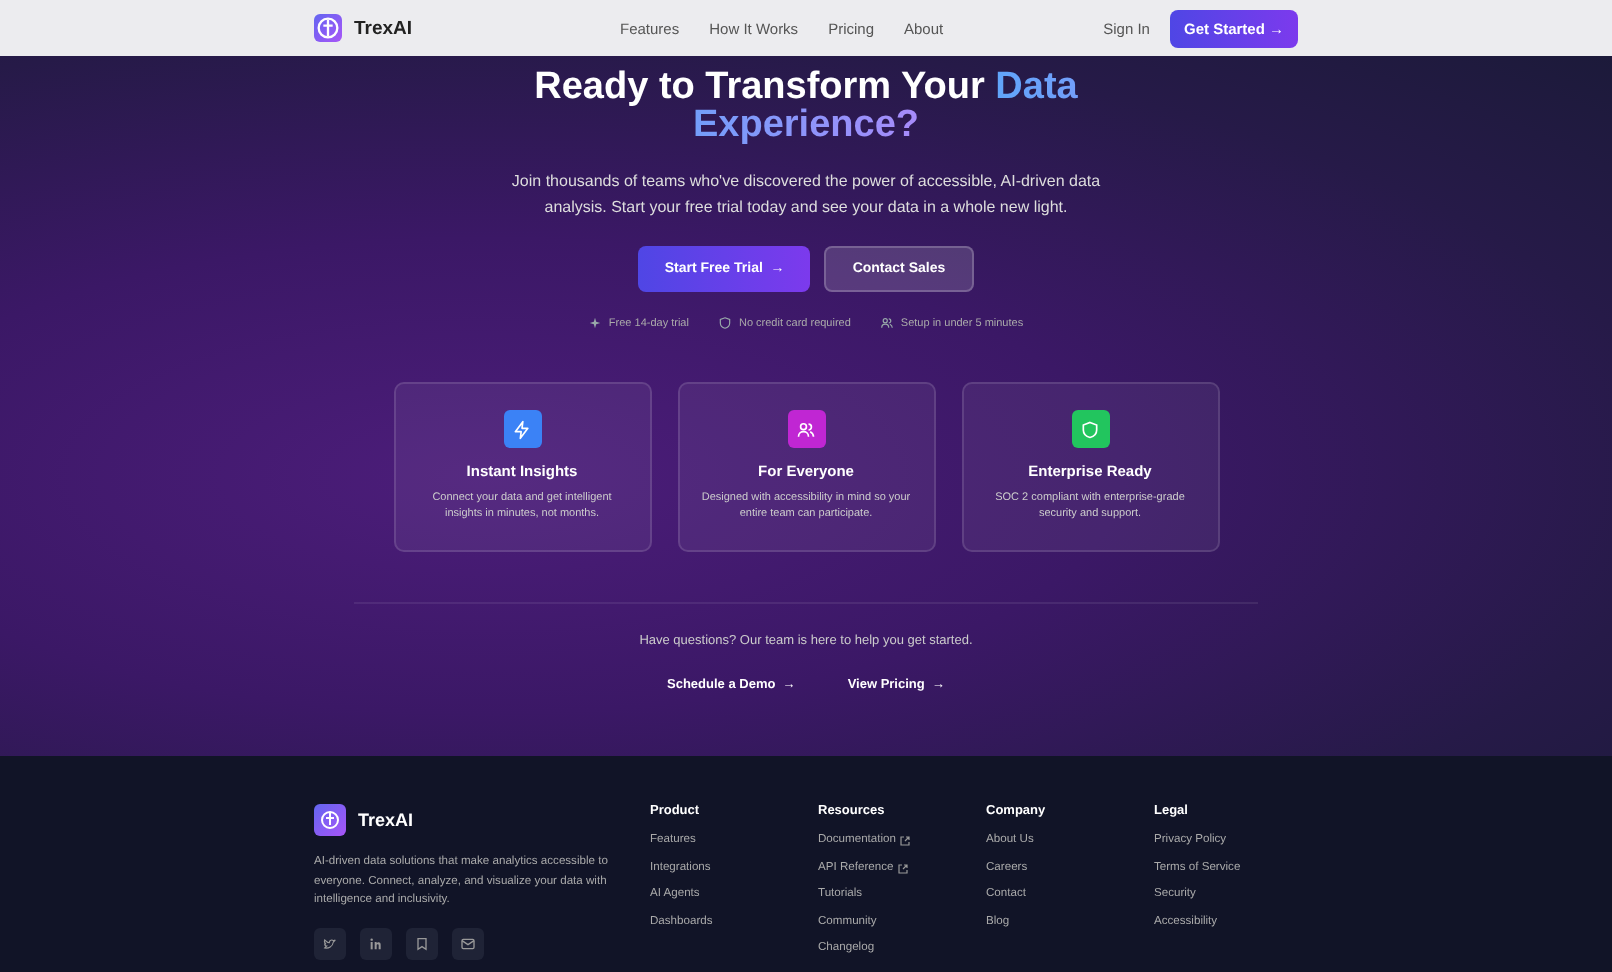 The image size is (1612, 972). What do you see at coordinates (725, 323) in the screenshot?
I see `shield-icon` at bounding box center [725, 323].